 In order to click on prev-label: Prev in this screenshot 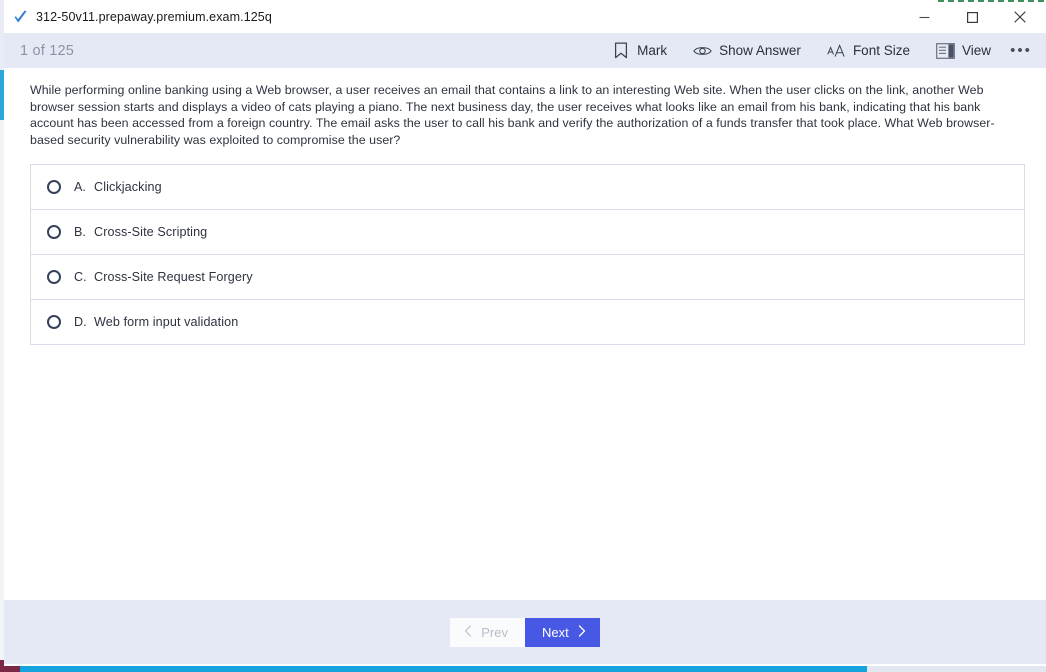, I will do `click(494, 632)`.